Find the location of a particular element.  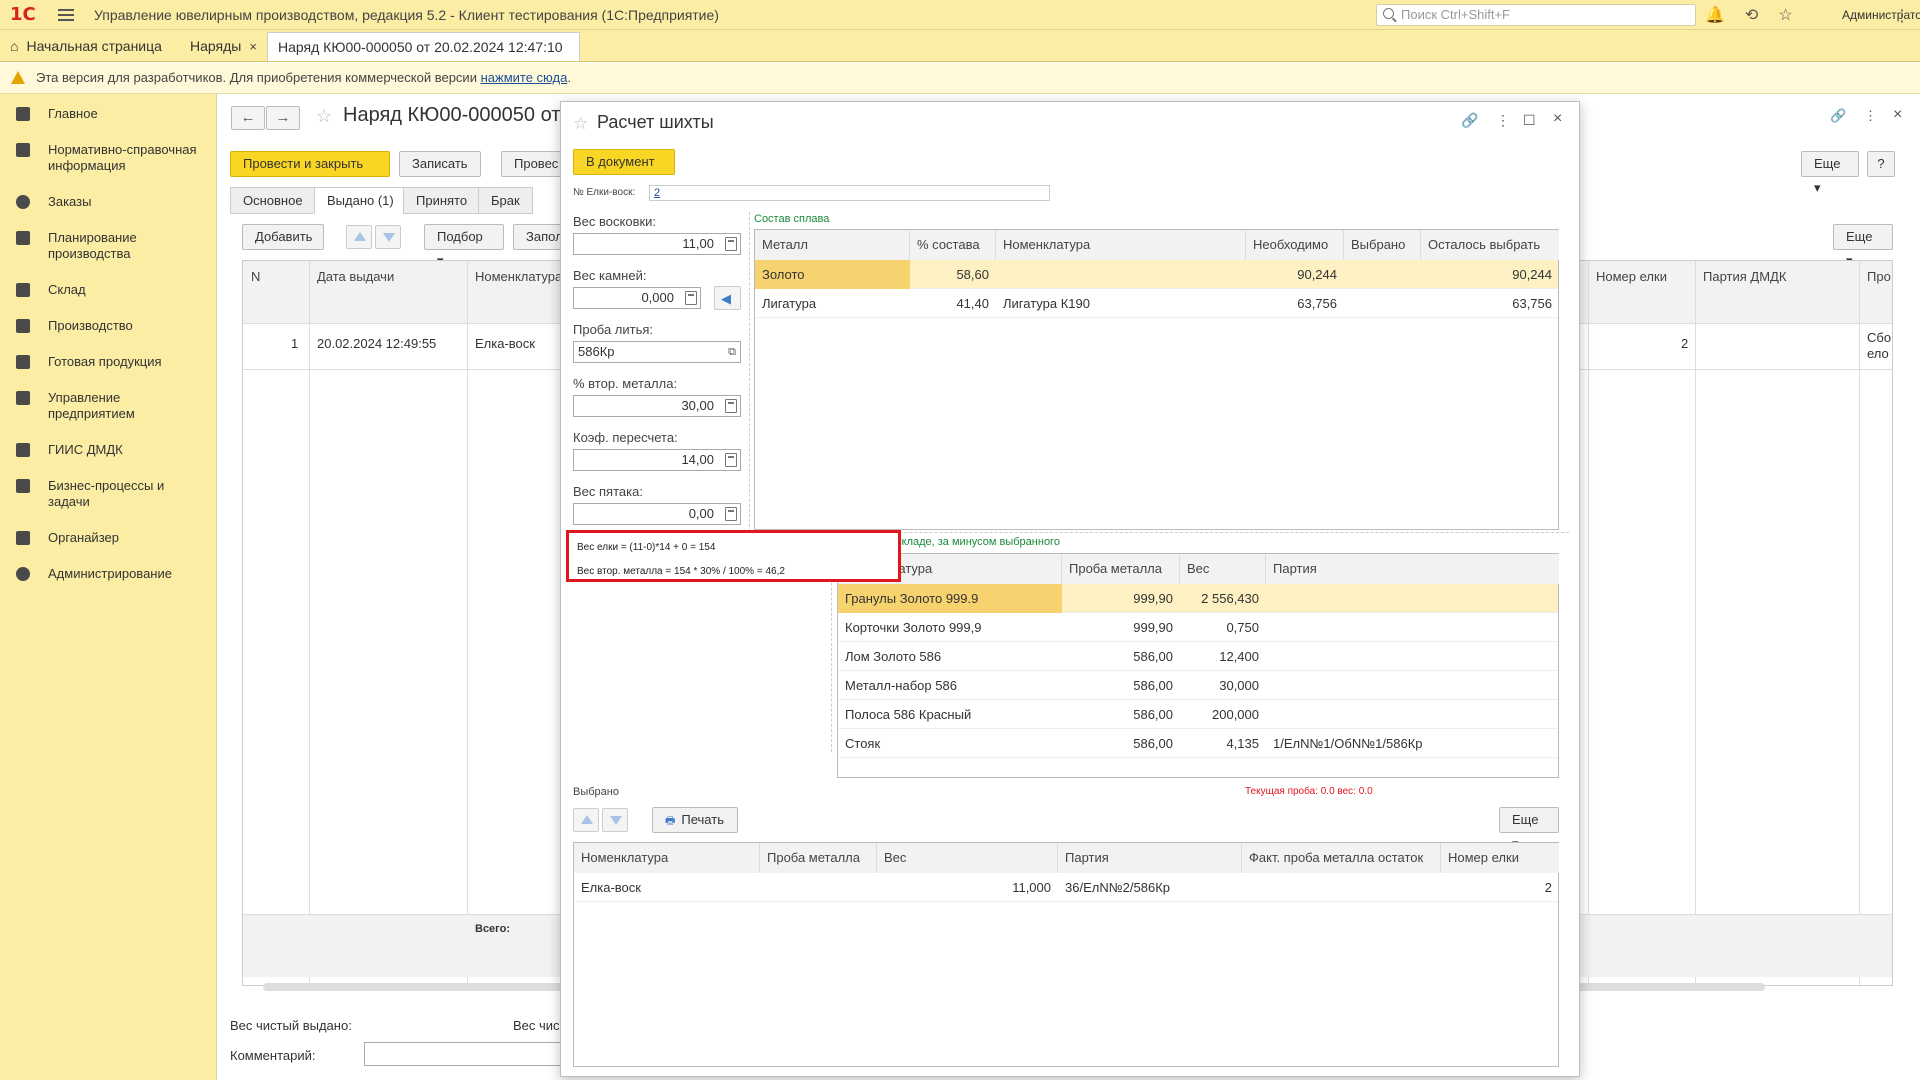

sidebar-item-main: Главное is located at coordinates (108, 114).